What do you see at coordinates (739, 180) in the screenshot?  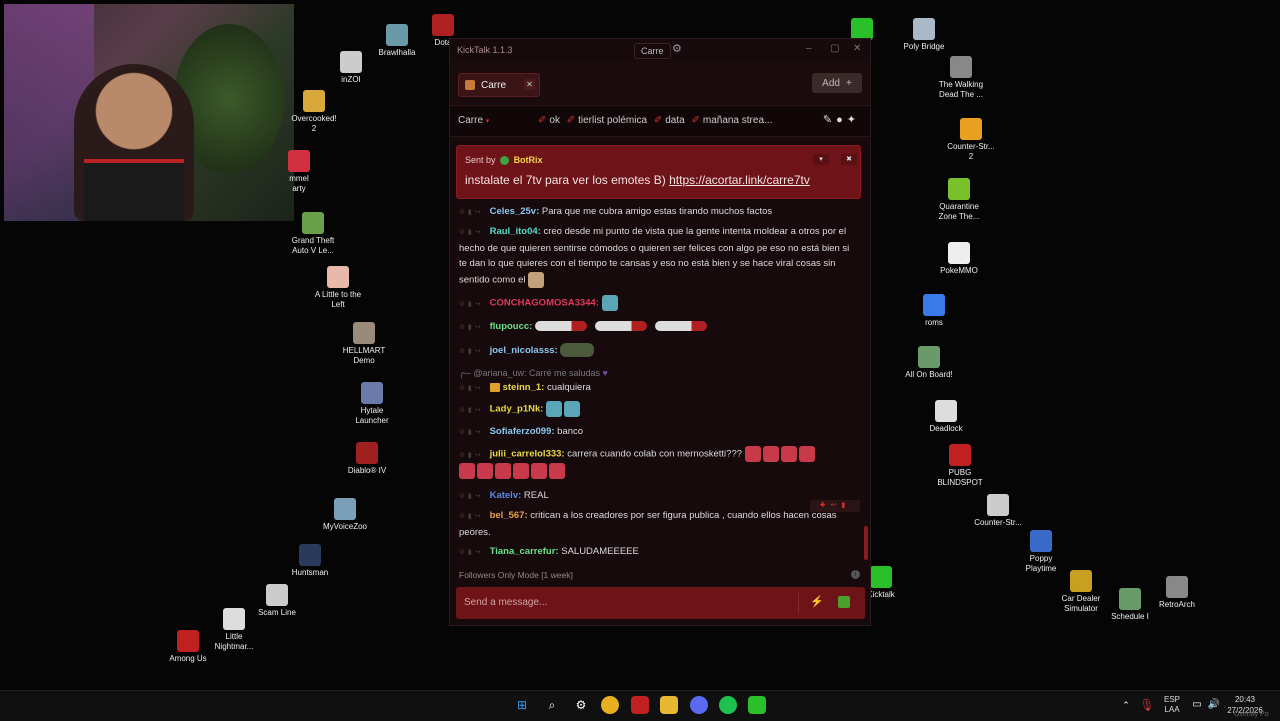 I see `pinned-link: https://acortar.link/carre7tv` at bounding box center [739, 180].